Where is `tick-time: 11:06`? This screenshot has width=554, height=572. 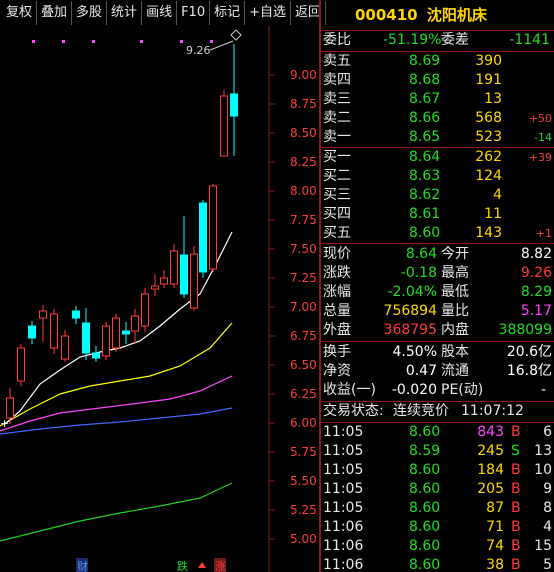
tick-time: 11:06 is located at coordinates (343, 527).